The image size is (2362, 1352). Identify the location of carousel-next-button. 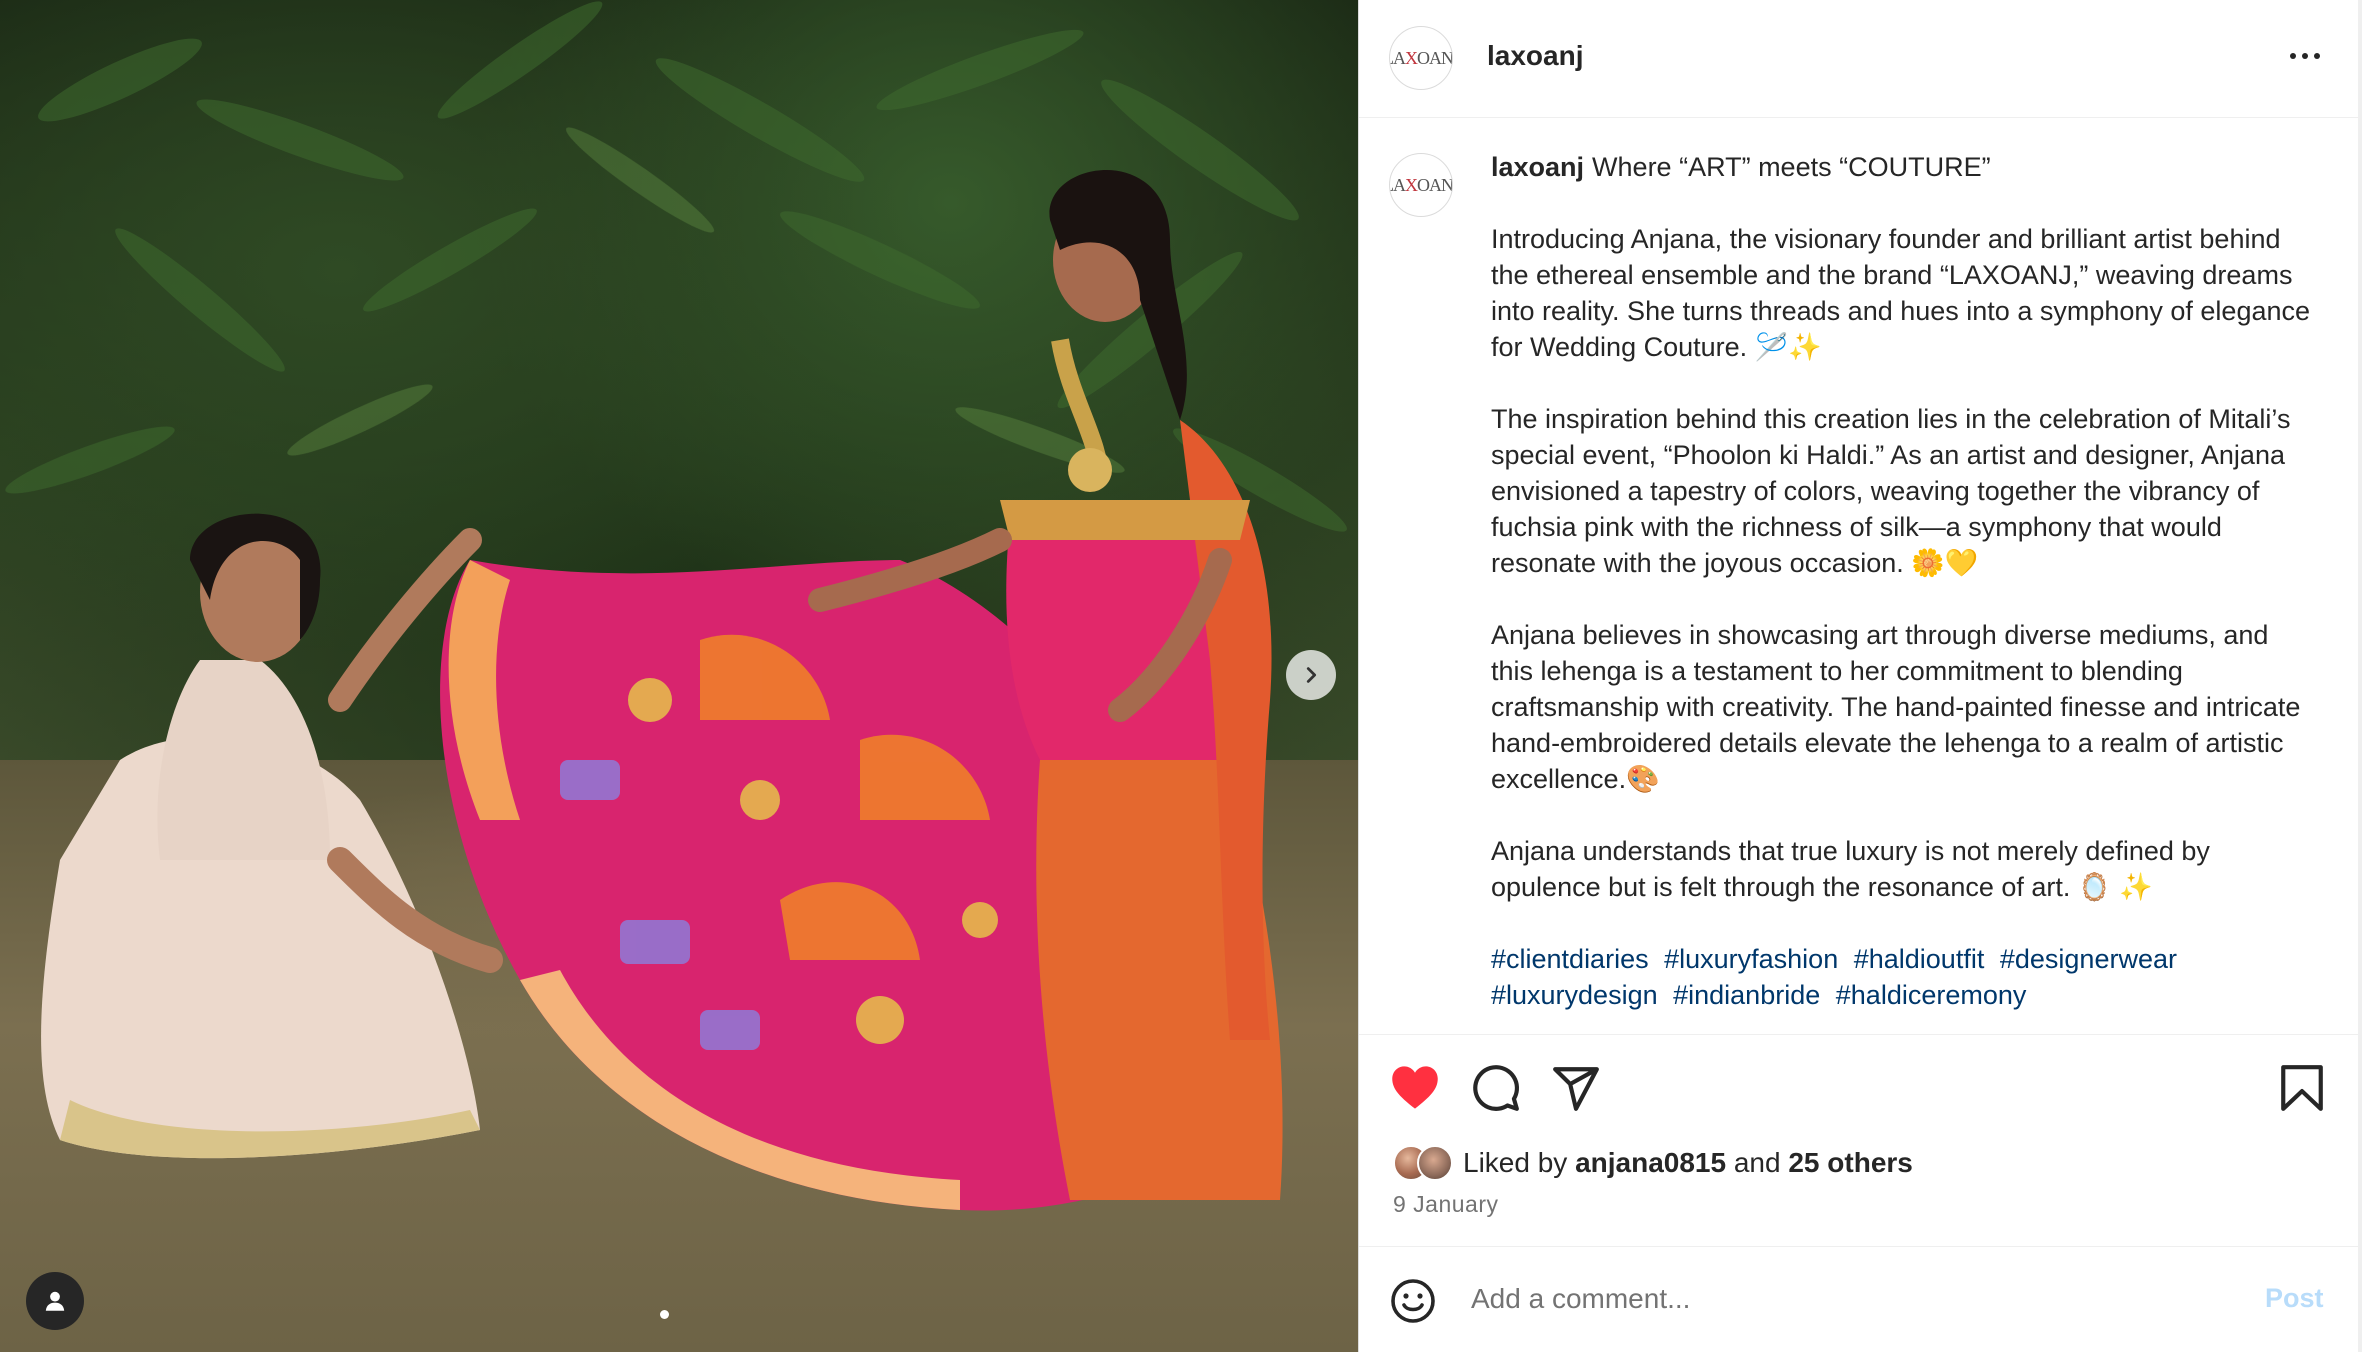
(1311, 675).